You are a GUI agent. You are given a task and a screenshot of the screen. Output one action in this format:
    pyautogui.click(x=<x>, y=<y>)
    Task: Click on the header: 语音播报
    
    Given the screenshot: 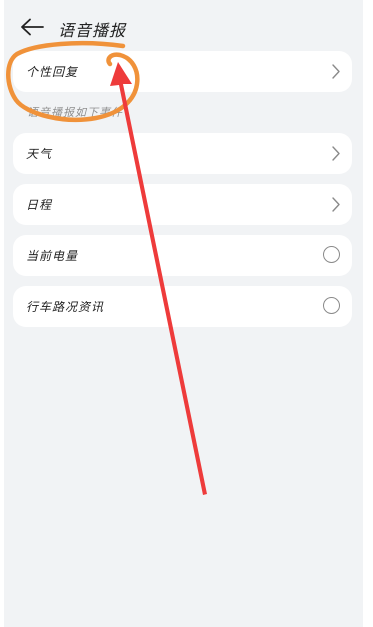 What is the action you would take?
    pyautogui.click(x=186, y=28)
    